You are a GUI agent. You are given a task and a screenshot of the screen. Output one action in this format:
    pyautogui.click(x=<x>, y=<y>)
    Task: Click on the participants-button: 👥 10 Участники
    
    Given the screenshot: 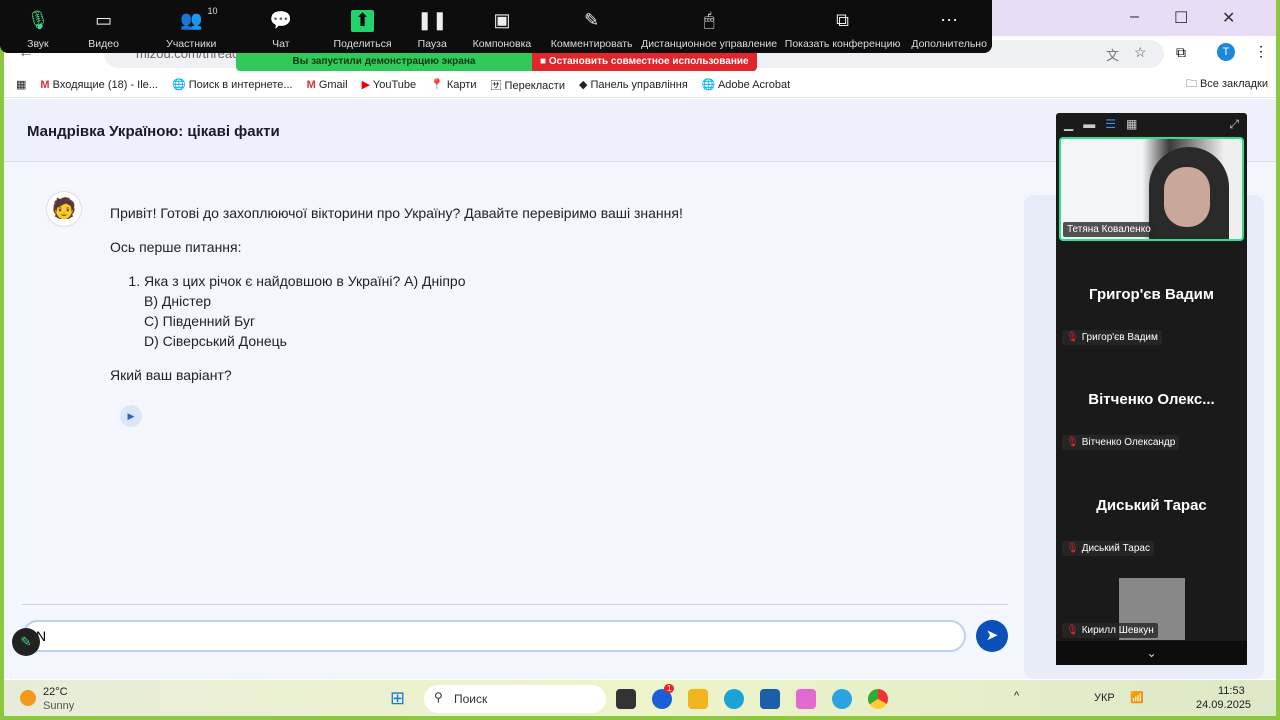 What is the action you would take?
    pyautogui.click(x=191, y=26)
    